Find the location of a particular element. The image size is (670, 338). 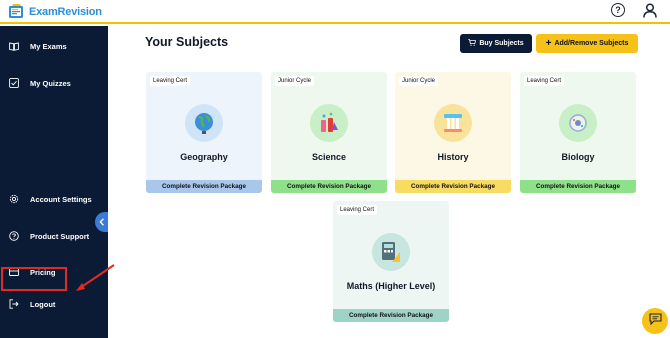

sidebar-item-label: Product Support is located at coordinates (60, 236).